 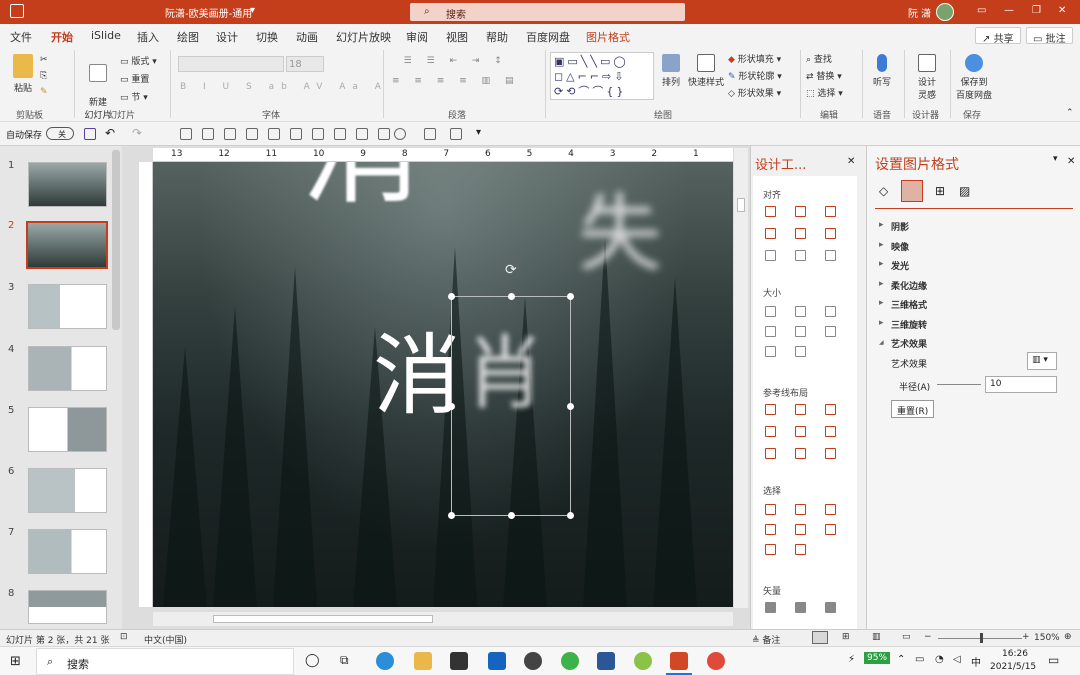 What do you see at coordinates (877, 658) in the screenshot?
I see `battery-level: 95%` at bounding box center [877, 658].